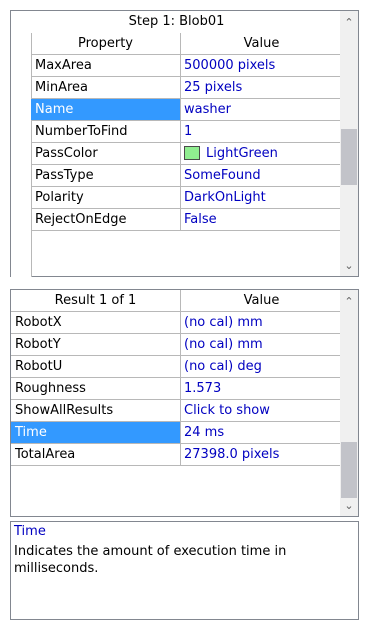 Image resolution: width=372 pixels, height=620 pixels. I want to click on grid-row-name: Name washer, so click(186, 110).